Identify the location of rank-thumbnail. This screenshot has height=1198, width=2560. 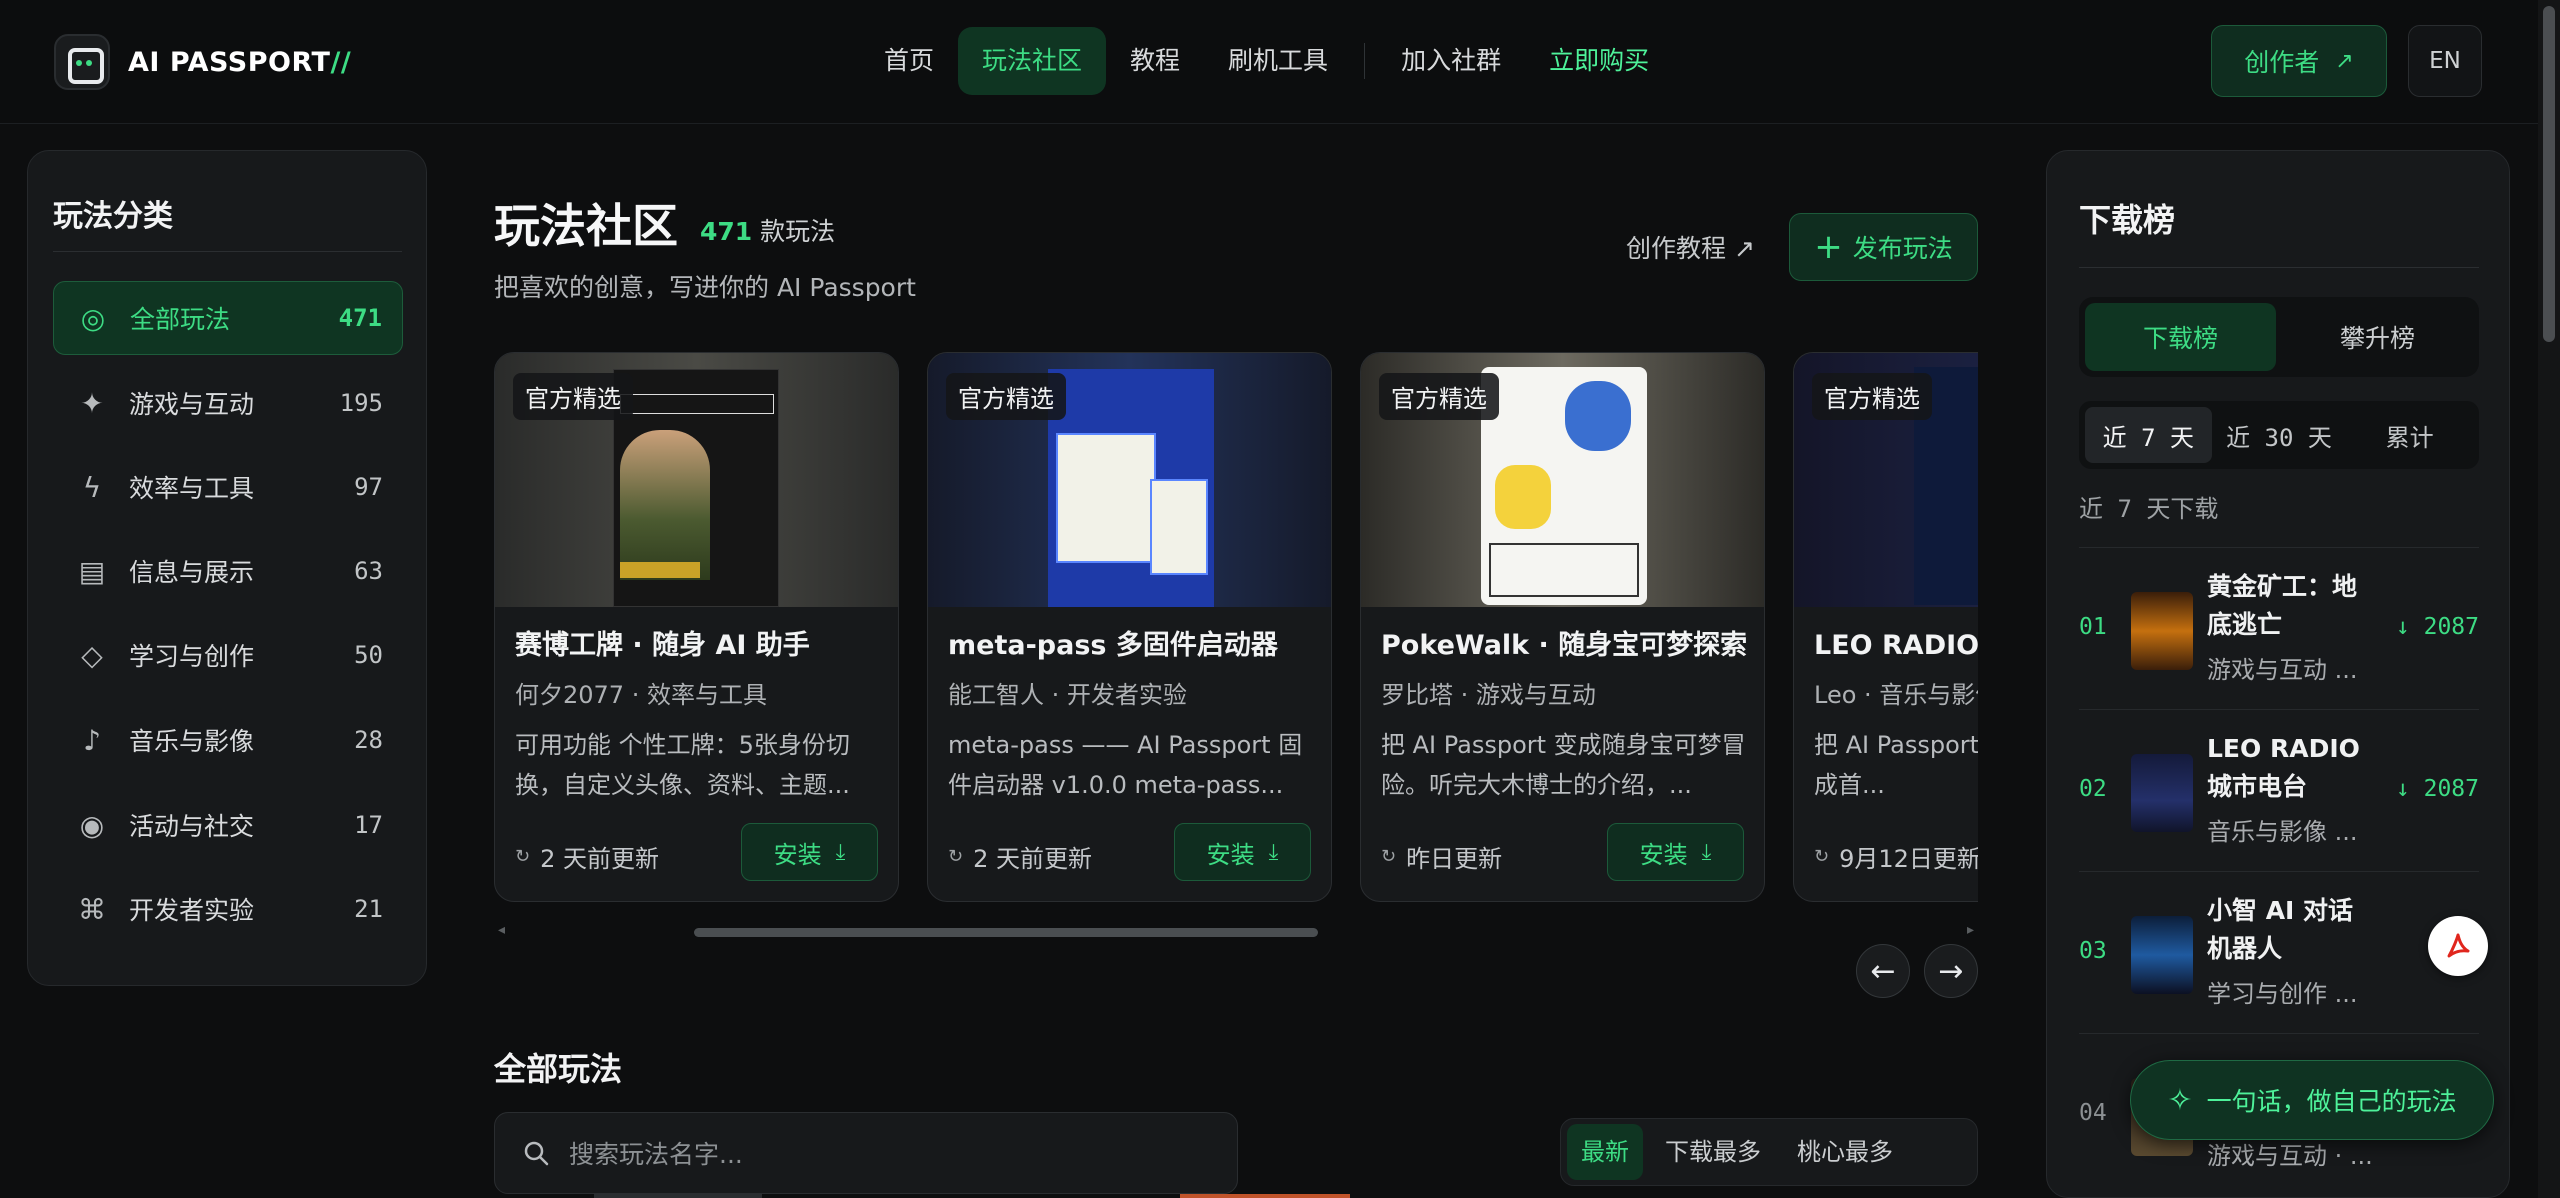
(2162, 955).